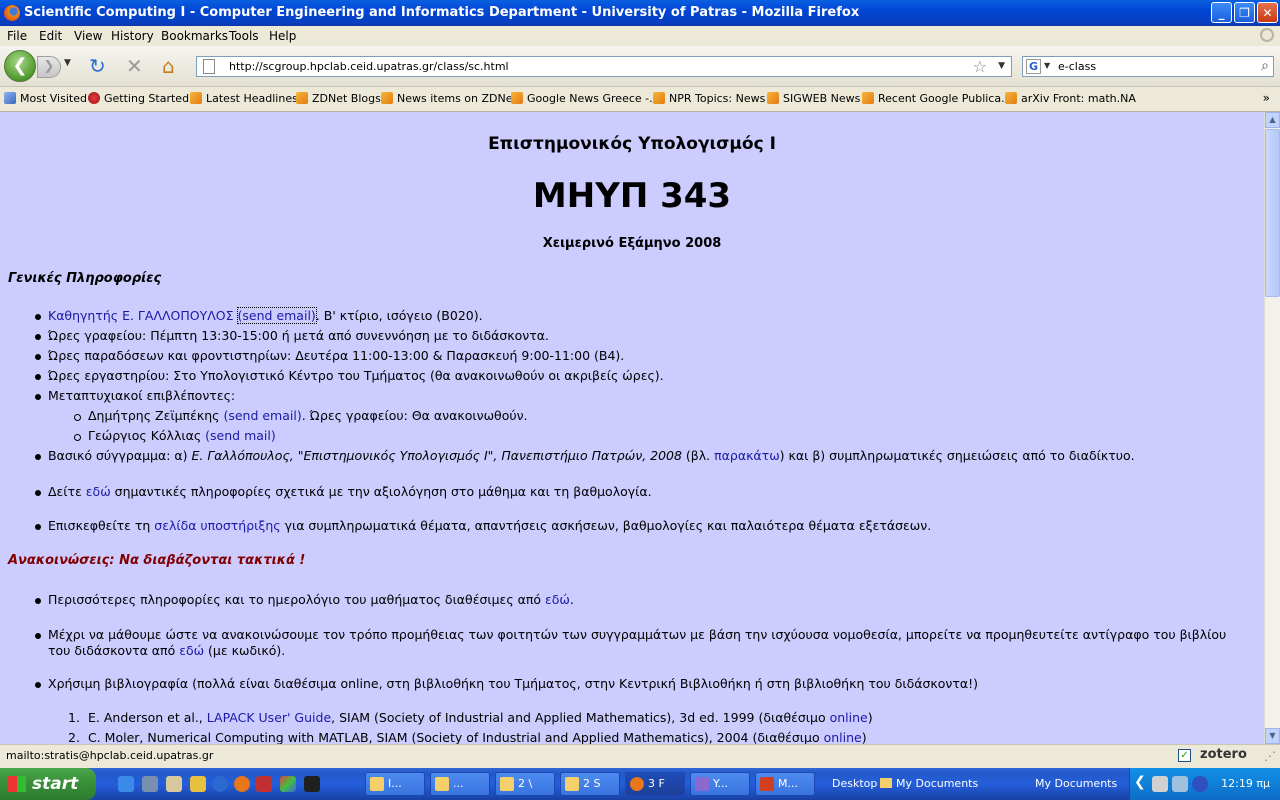  I want to click on url-dropdown-icon: ▼, so click(1001, 66).